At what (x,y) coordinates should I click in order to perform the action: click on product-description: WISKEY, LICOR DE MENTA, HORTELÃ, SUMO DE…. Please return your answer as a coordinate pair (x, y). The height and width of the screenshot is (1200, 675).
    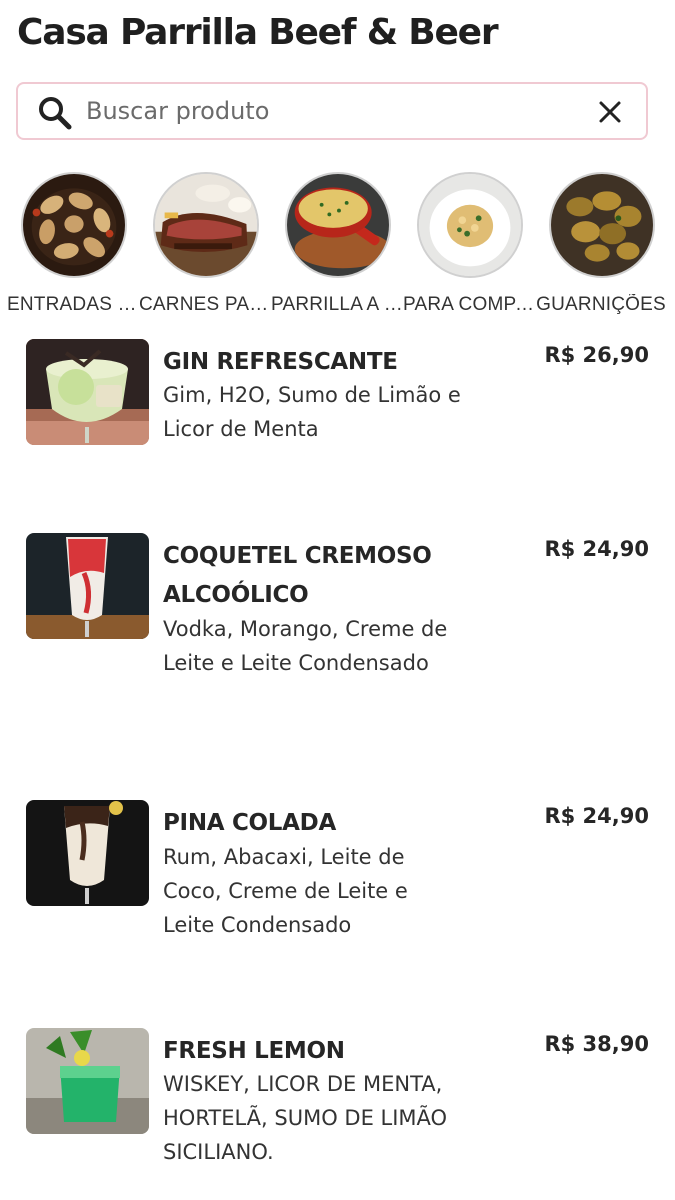
    Looking at the image, I should click on (305, 1118).